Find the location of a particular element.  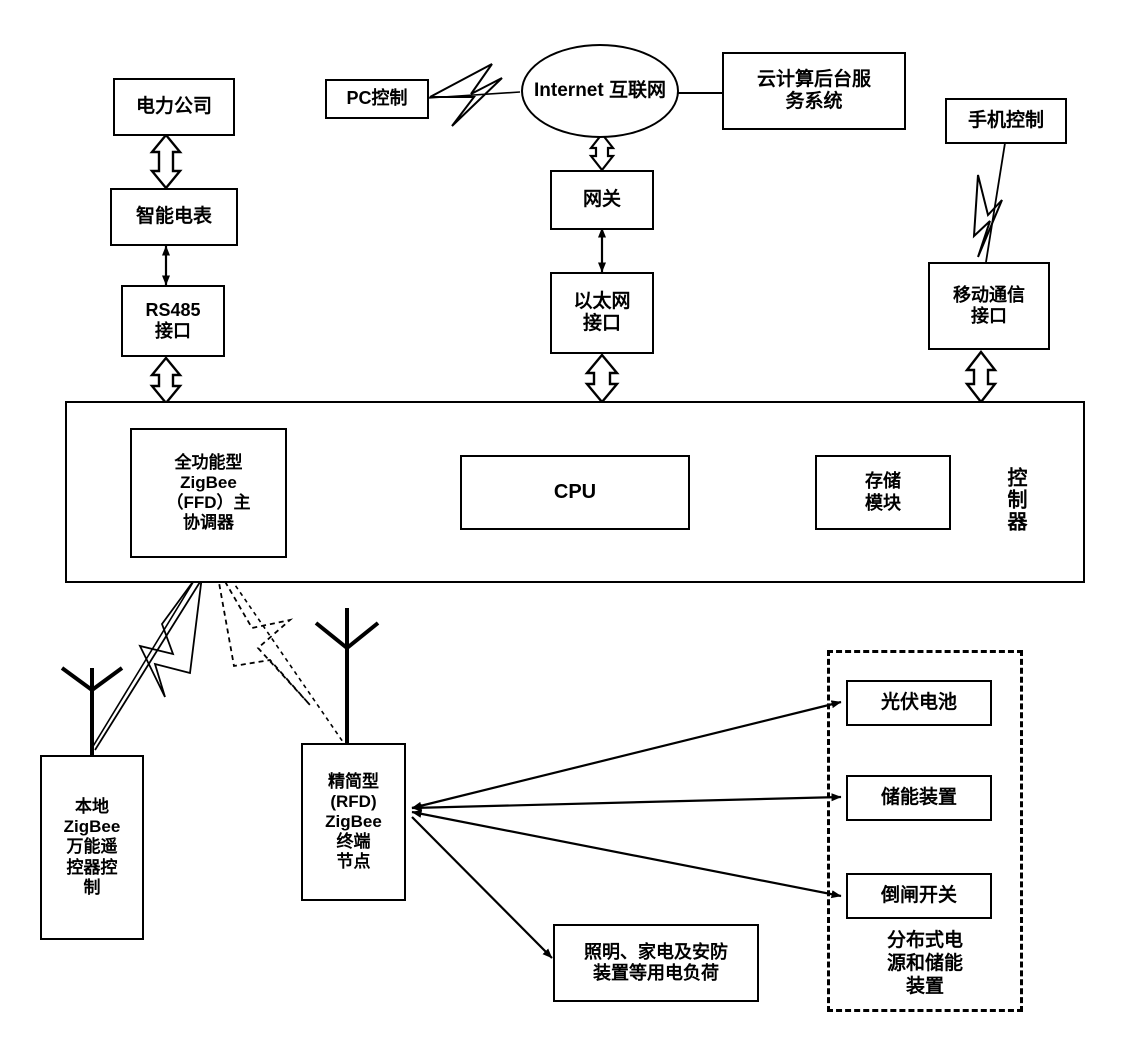

node-smart-meter: 智能电表 is located at coordinates (174, 217).